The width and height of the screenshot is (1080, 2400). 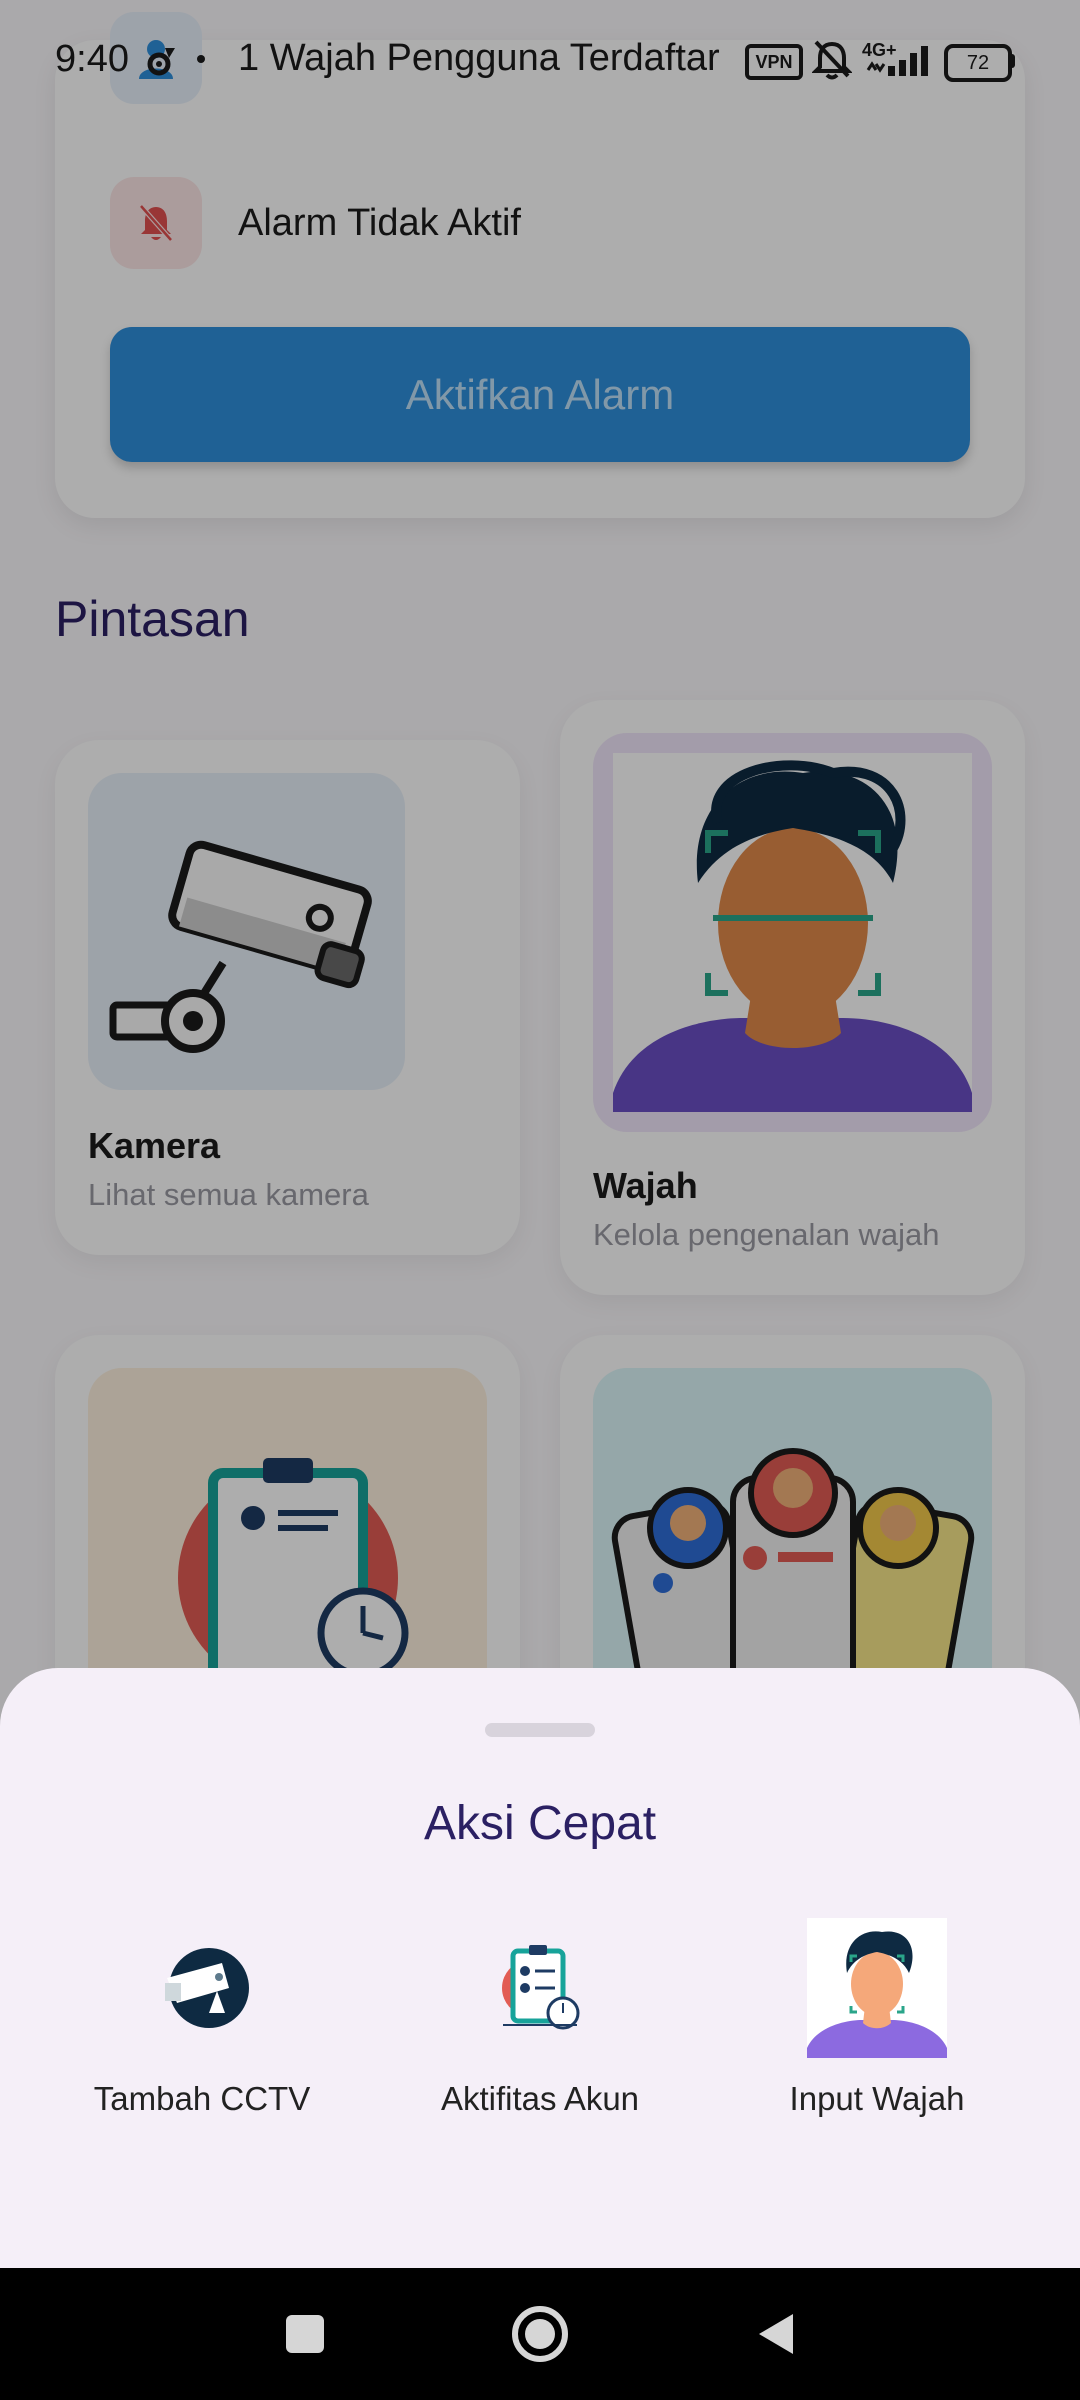 I want to click on quick-action-label: Tambah CCTV, so click(x=202, y=2098).